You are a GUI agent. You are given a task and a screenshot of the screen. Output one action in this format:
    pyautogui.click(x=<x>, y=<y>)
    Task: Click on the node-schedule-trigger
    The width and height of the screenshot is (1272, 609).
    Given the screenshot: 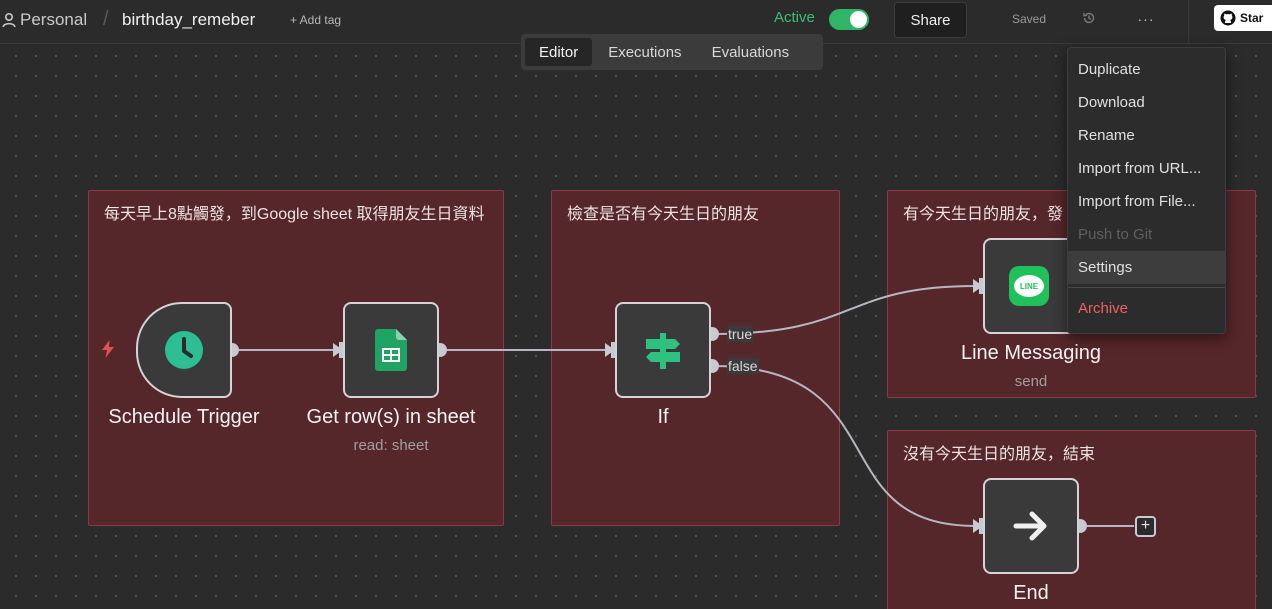 What is the action you would take?
    pyautogui.click(x=184, y=350)
    